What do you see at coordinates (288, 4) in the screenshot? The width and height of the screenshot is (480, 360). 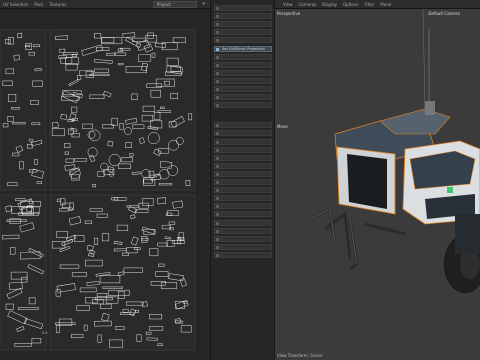 I see `menu-view: View` at bounding box center [288, 4].